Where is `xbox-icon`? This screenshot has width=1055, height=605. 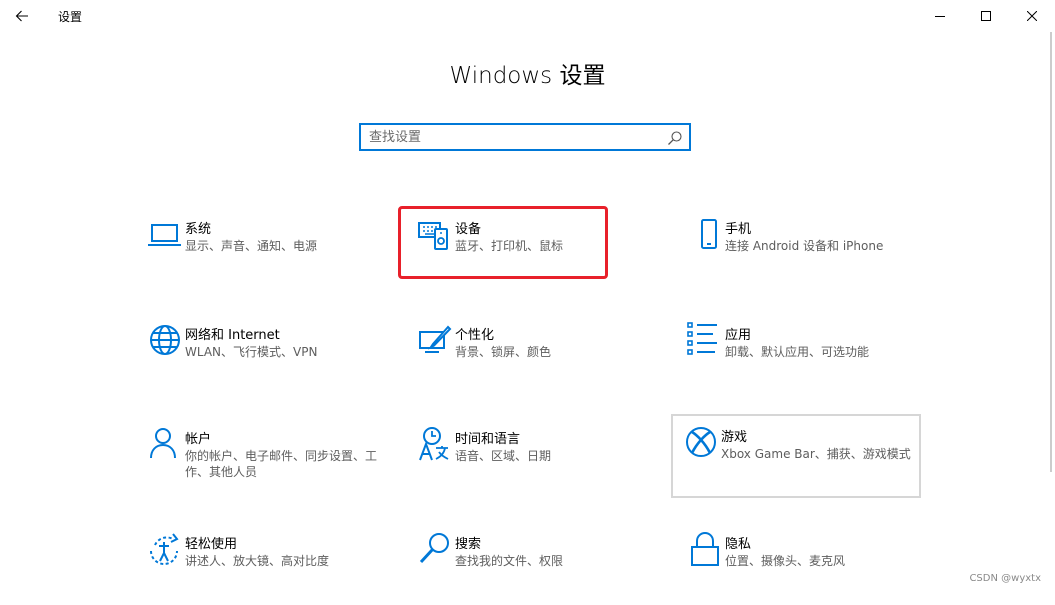 xbox-icon is located at coordinates (701, 442).